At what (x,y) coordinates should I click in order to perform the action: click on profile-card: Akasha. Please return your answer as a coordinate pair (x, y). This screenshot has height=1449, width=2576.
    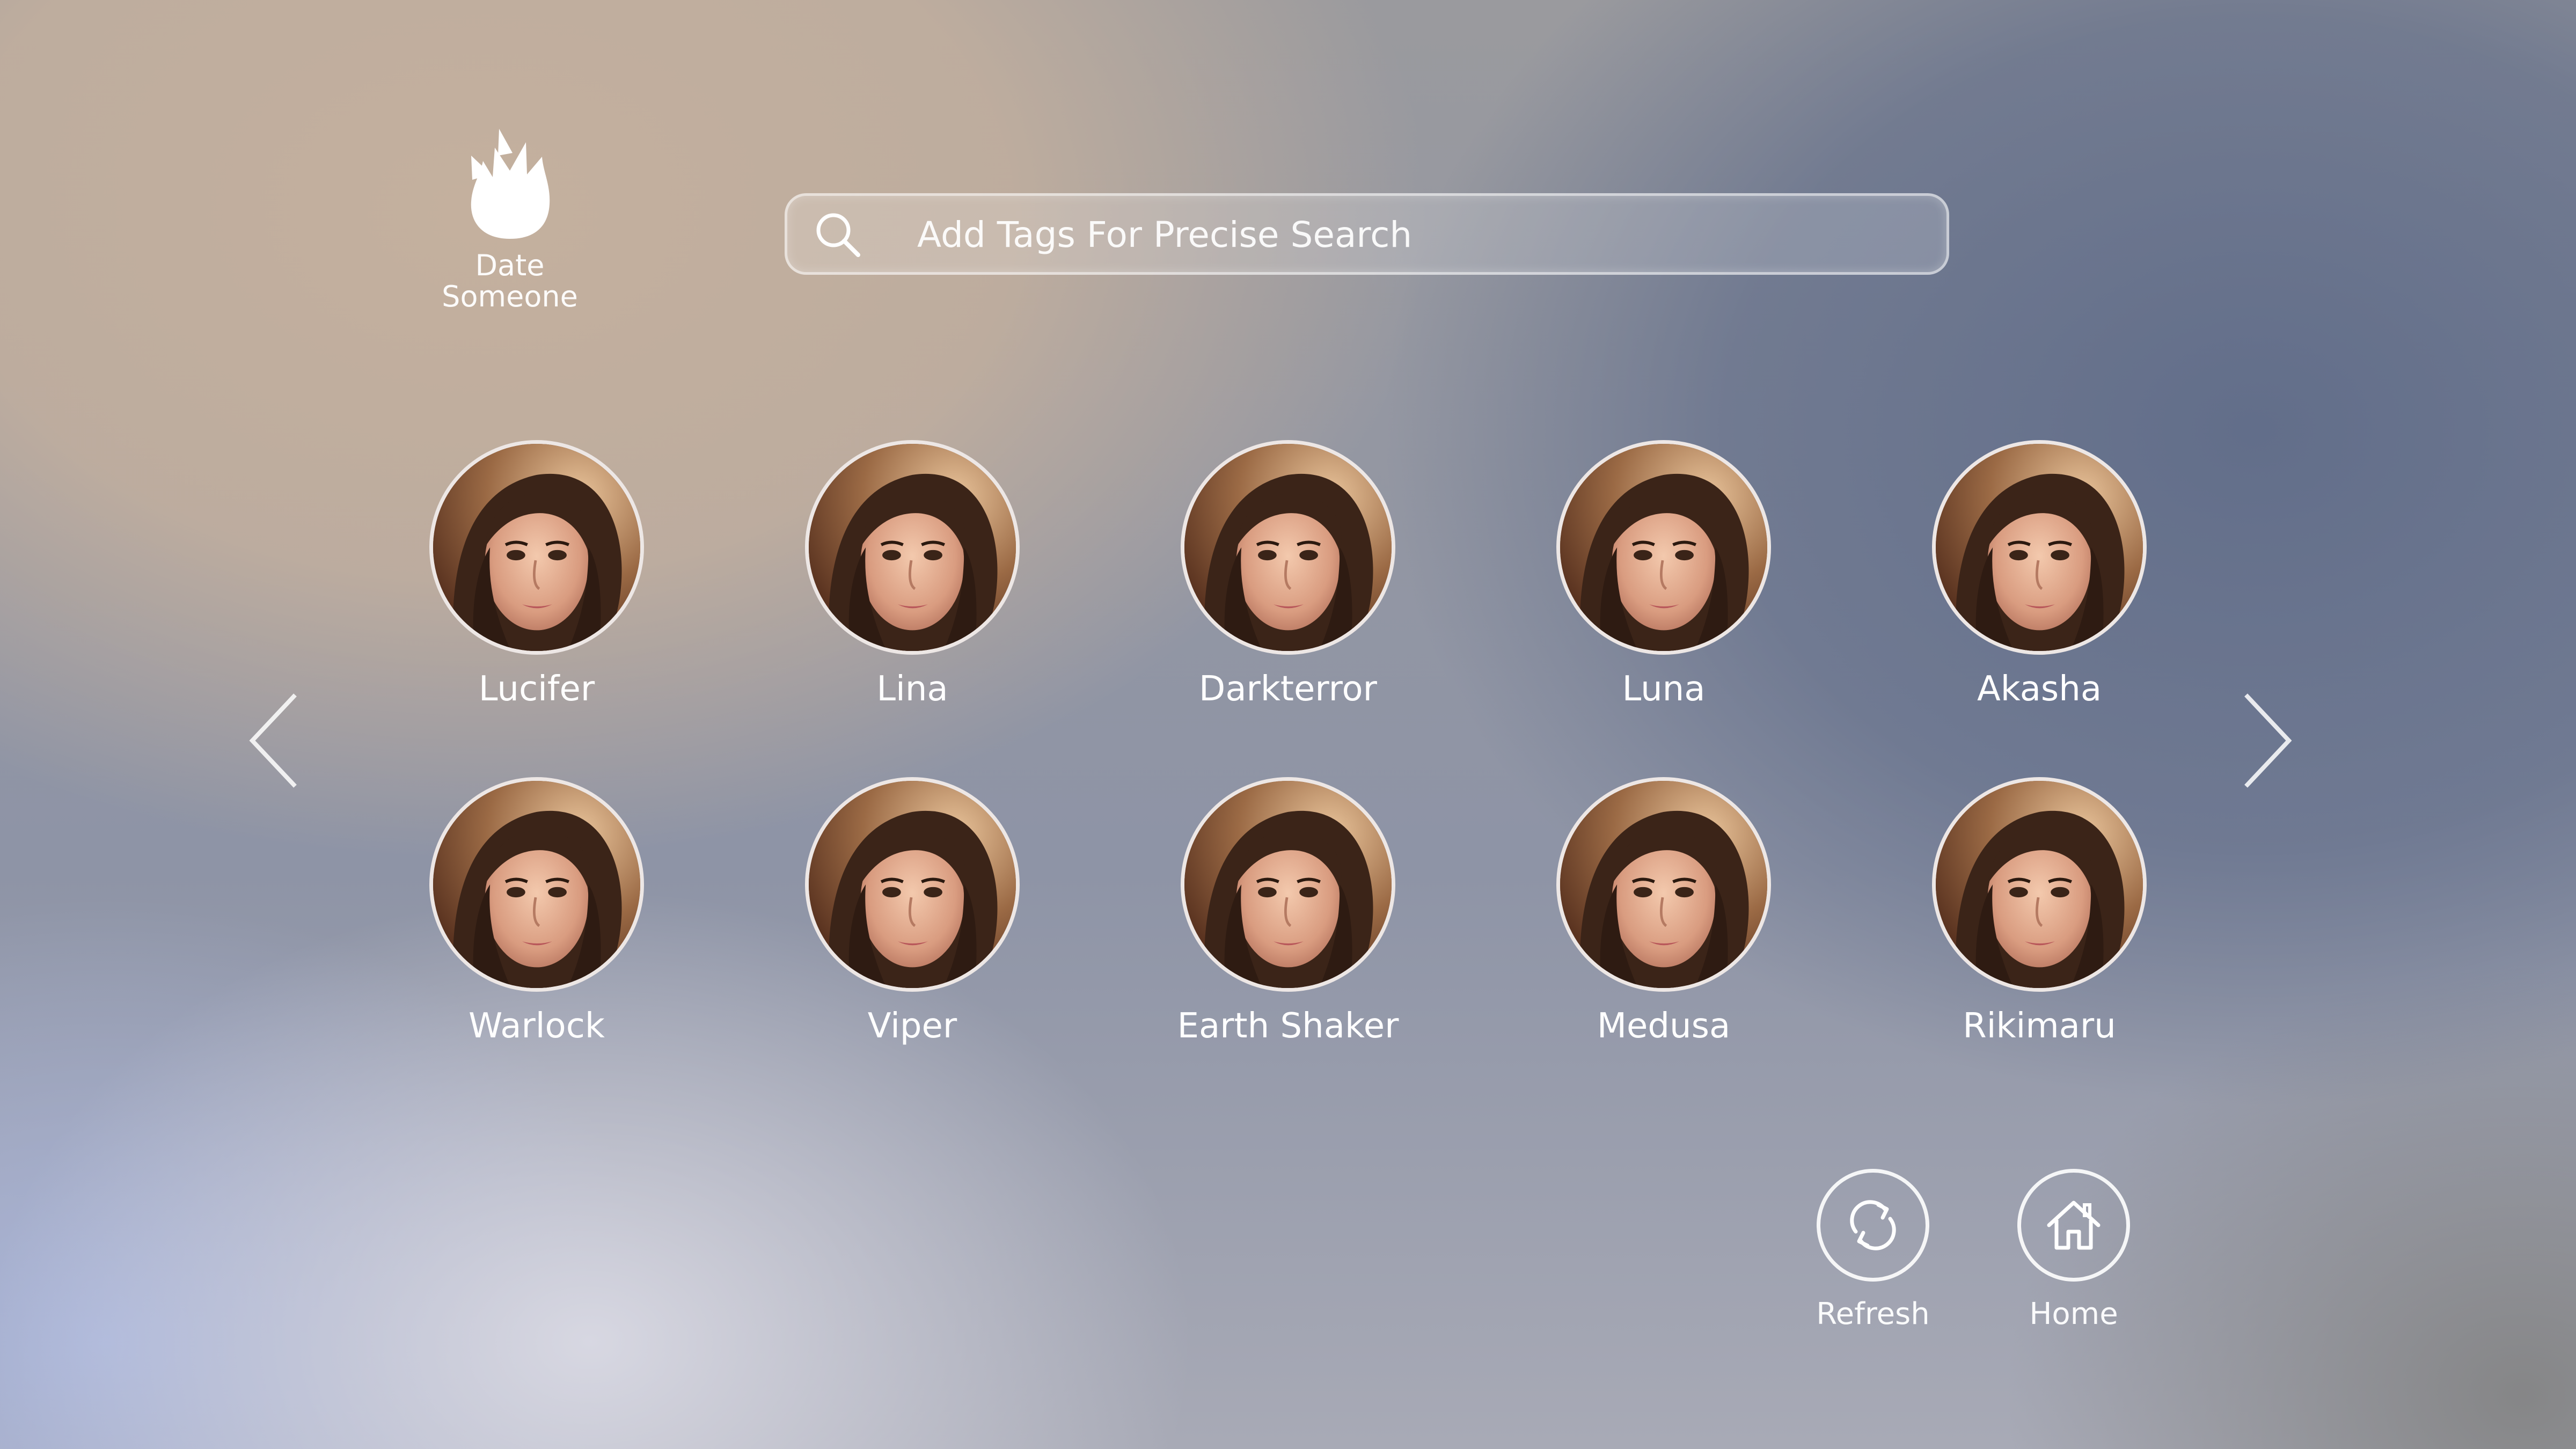
    Looking at the image, I should click on (2039, 574).